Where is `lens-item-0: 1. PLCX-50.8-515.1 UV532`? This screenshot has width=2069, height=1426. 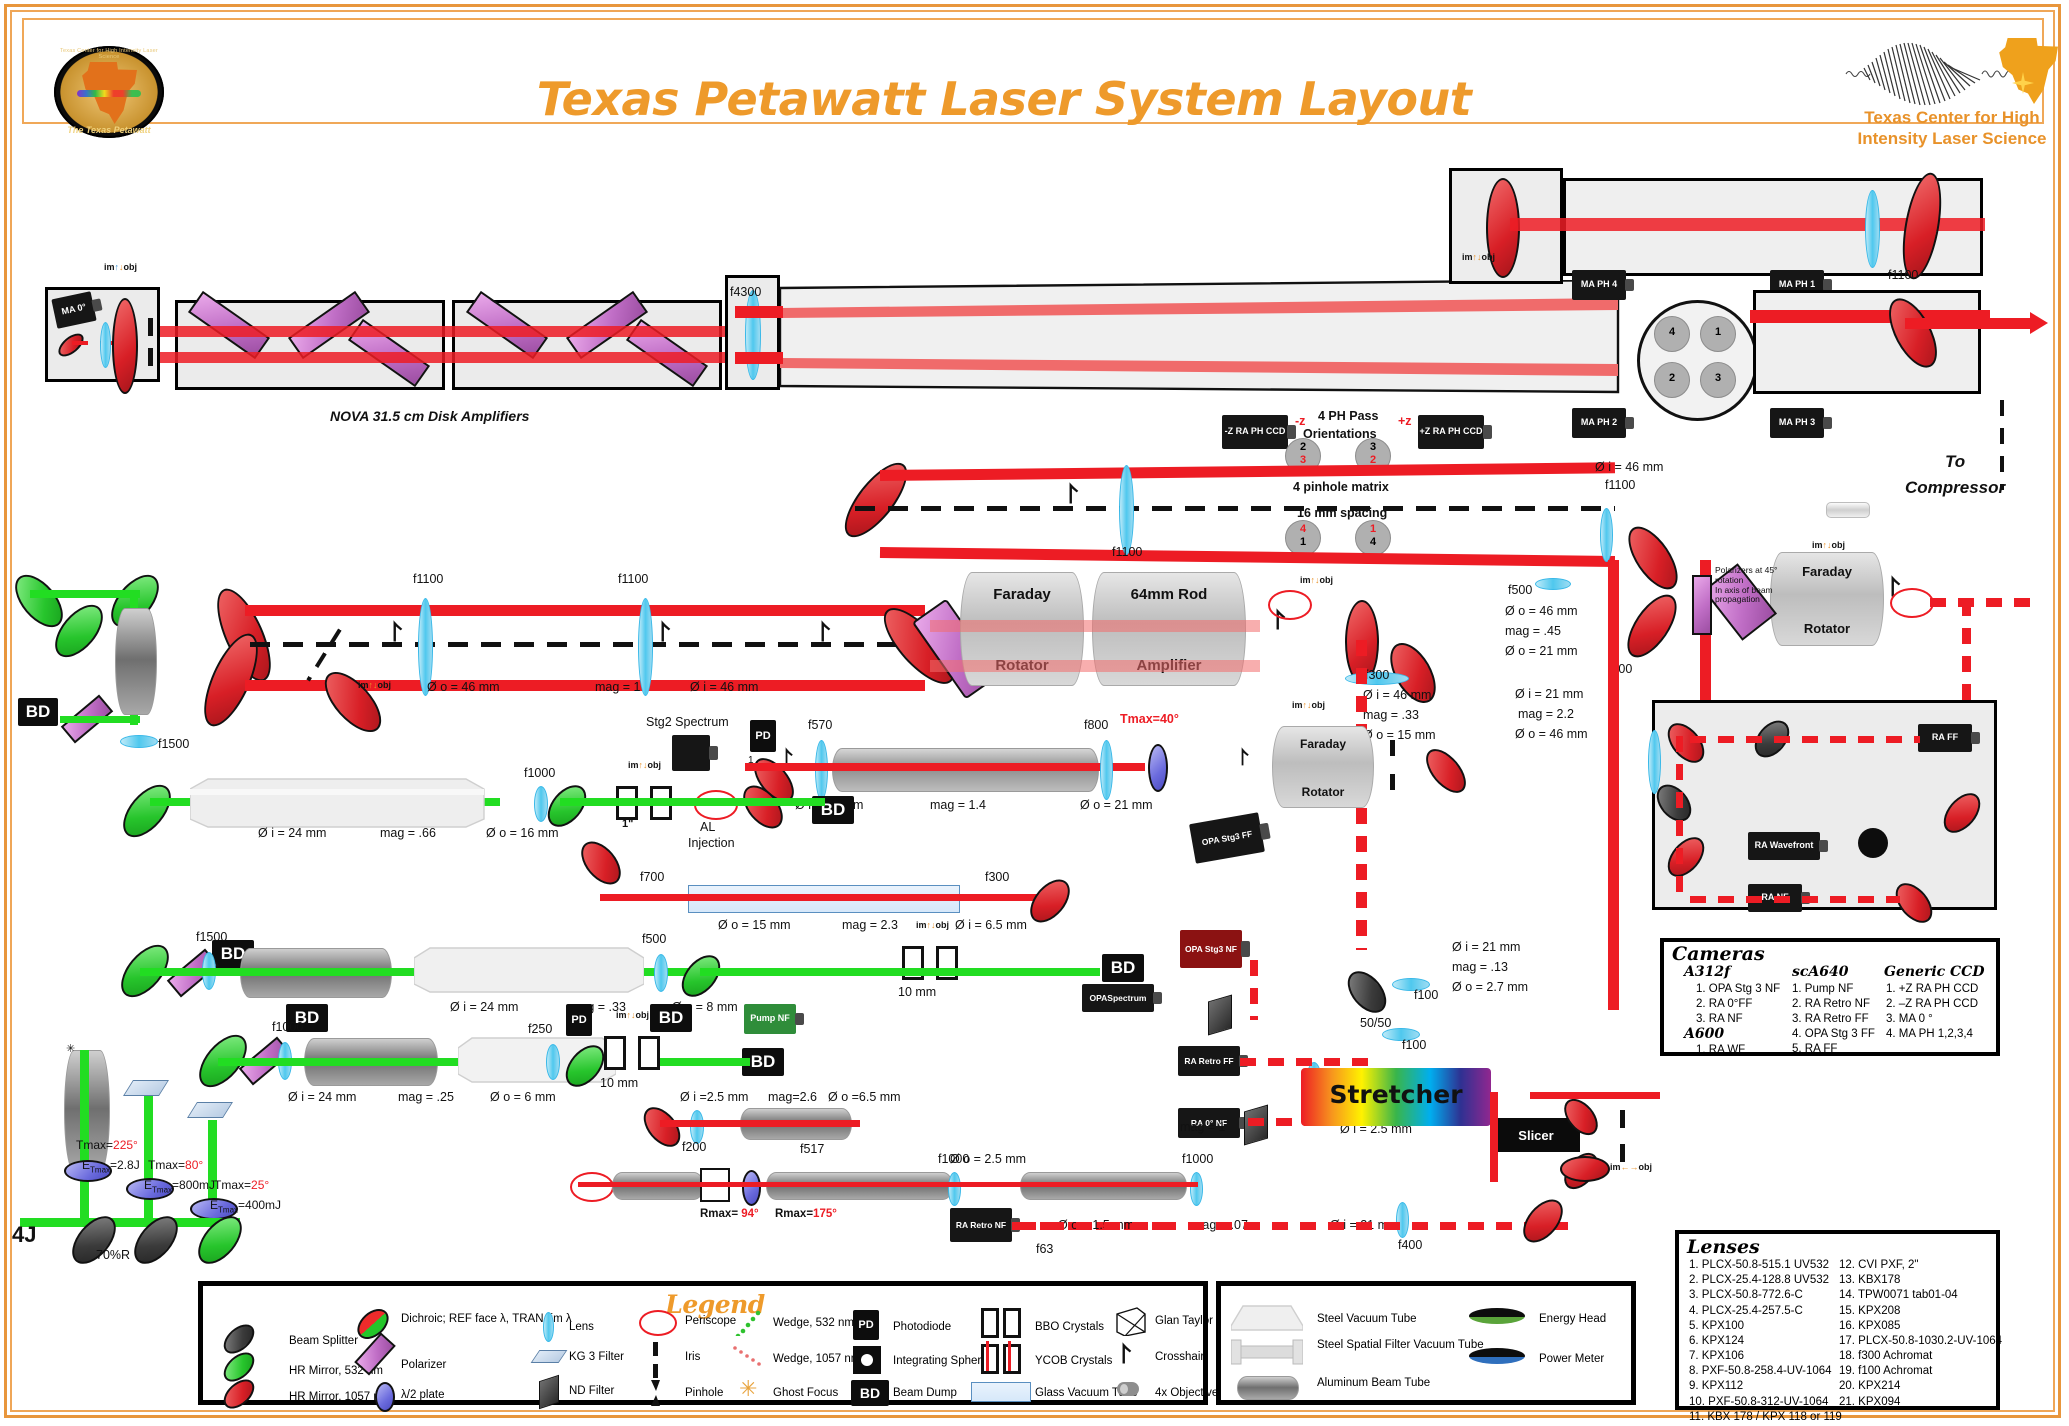 lens-item-0: 1. PLCX-50.8-515.1 UV532 is located at coordinates (1759, 1265).